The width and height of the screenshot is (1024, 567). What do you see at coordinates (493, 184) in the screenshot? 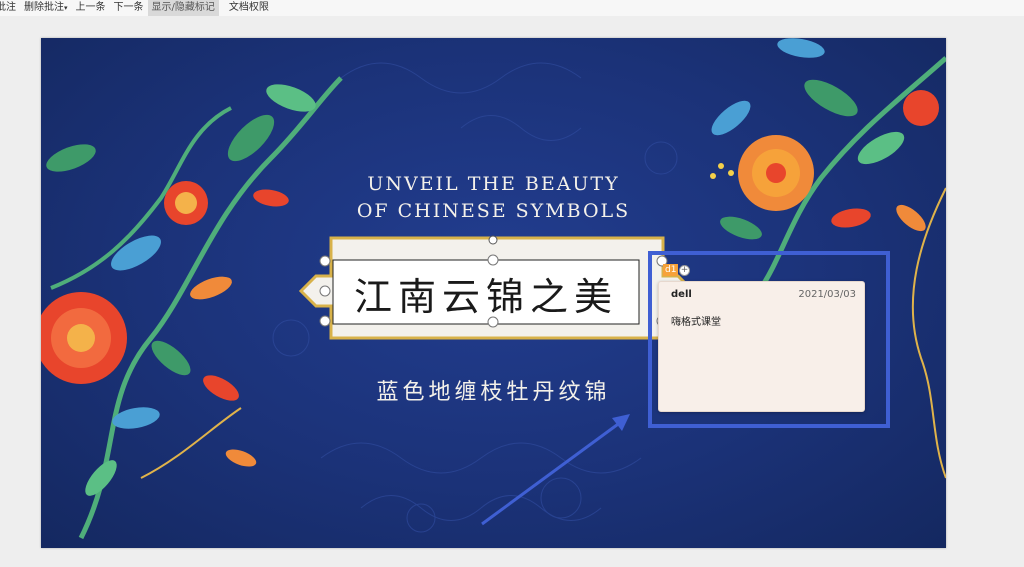
I see `title-english-line1: UNVEIL THE BEAUTY` at bounding box center [493, 184].